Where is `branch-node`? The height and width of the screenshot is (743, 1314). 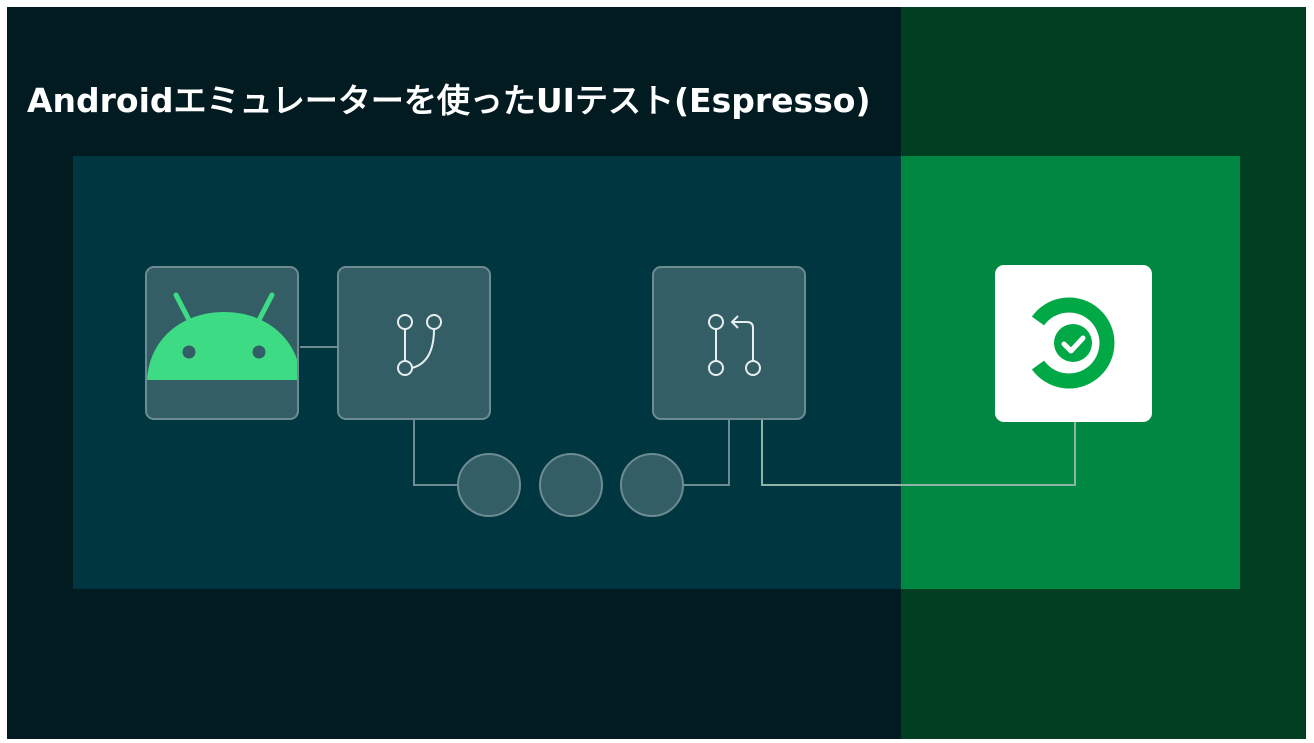
branch-node is located at coordinates (414, 343).